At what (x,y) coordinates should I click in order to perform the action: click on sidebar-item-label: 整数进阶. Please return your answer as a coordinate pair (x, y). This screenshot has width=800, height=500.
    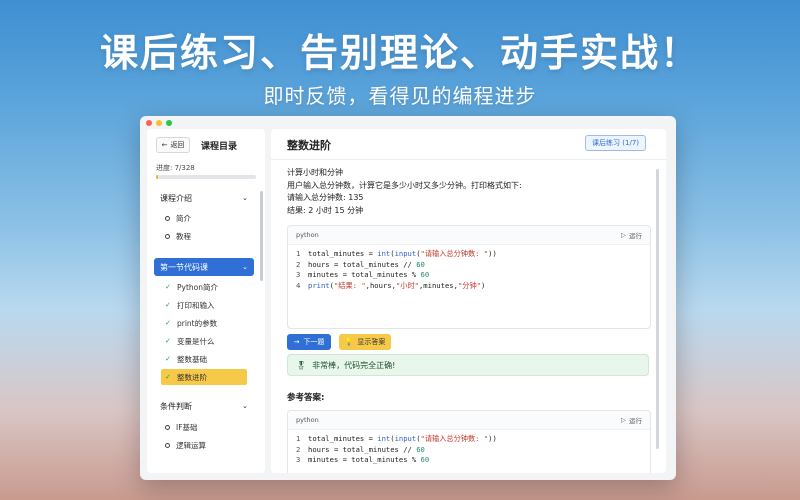
    Looking at the image, I should click on (192, 377).